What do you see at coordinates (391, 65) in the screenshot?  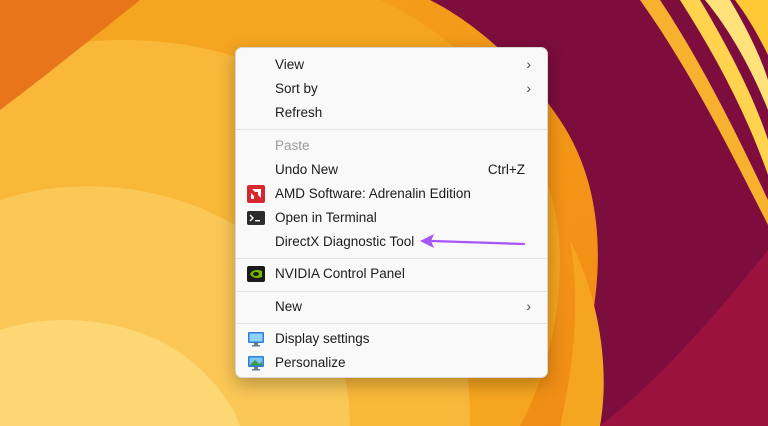 I see `menu-item-view: View ›` at bounding box center [391, 65].